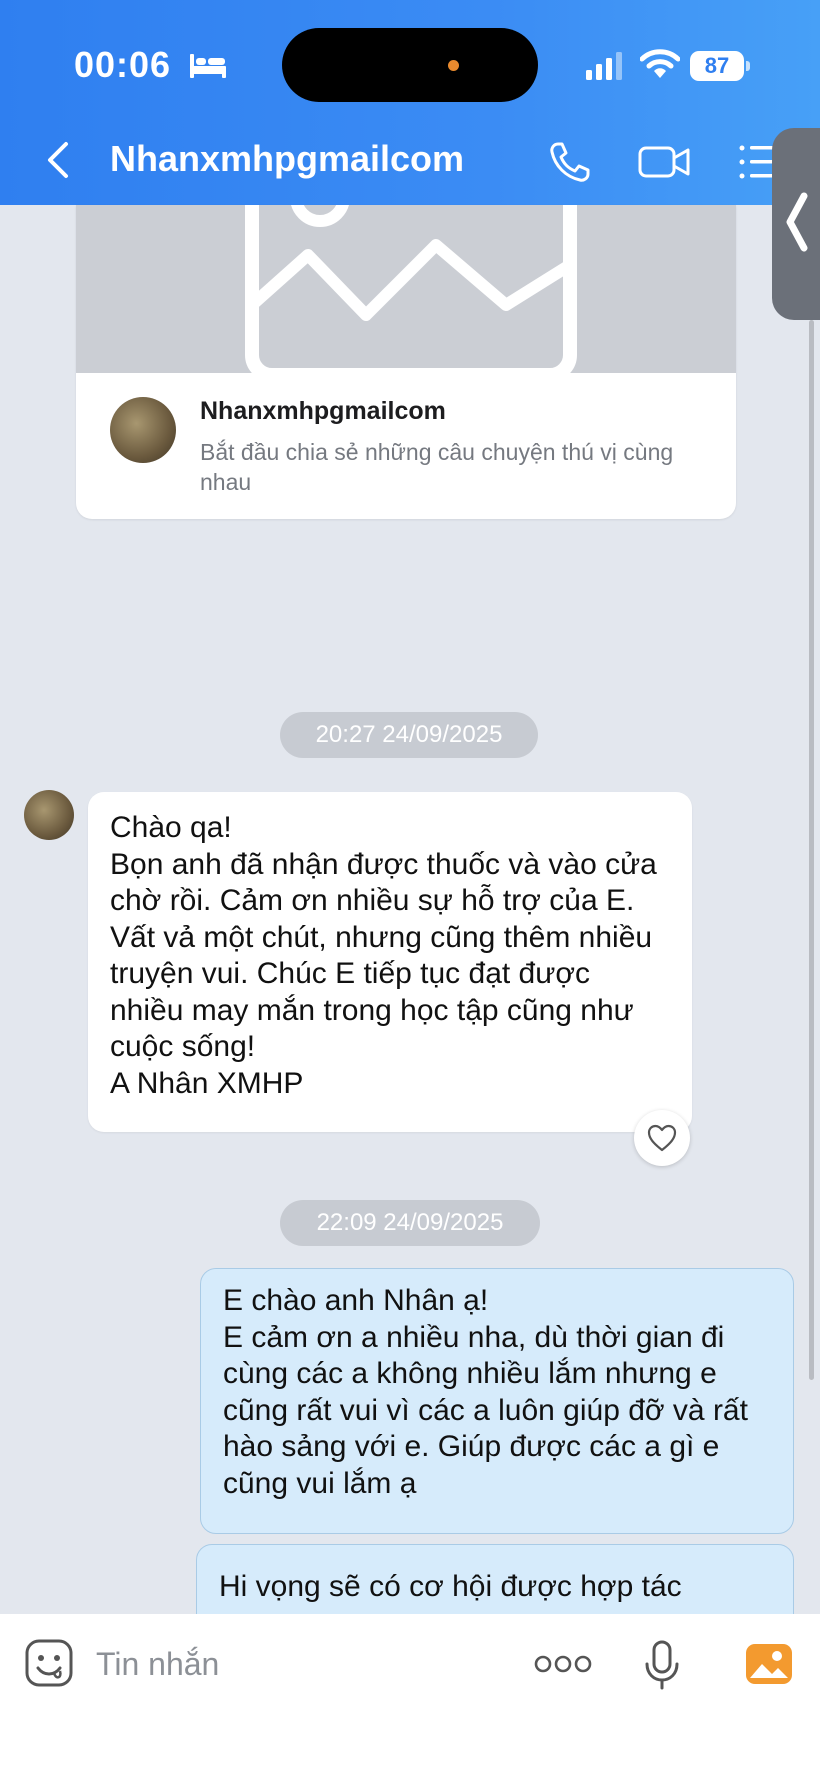 Image resolution: width=820 pixels, height=1782 pixels. I want to click on card-name: Nhanxmhpgmailcom, so click(323, 411).